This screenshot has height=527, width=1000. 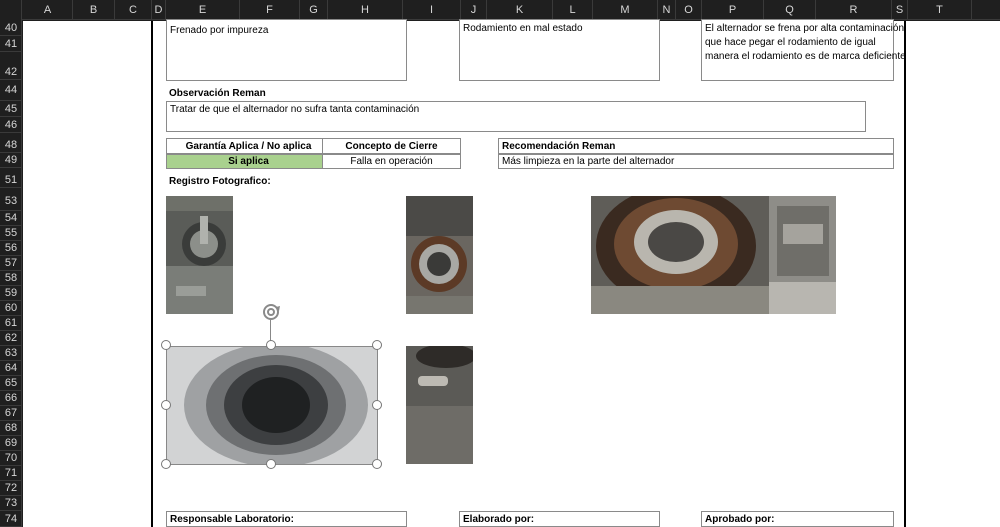 I want to click on recomendacion-value-cell: Más limpieza en la parte del alternador, so click(x=696, y=161).